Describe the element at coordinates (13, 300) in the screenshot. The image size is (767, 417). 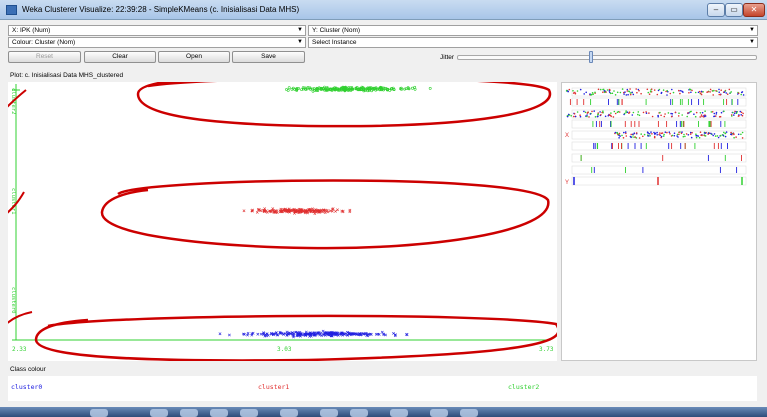
I see `y-axis-label: cluster0` at that location.